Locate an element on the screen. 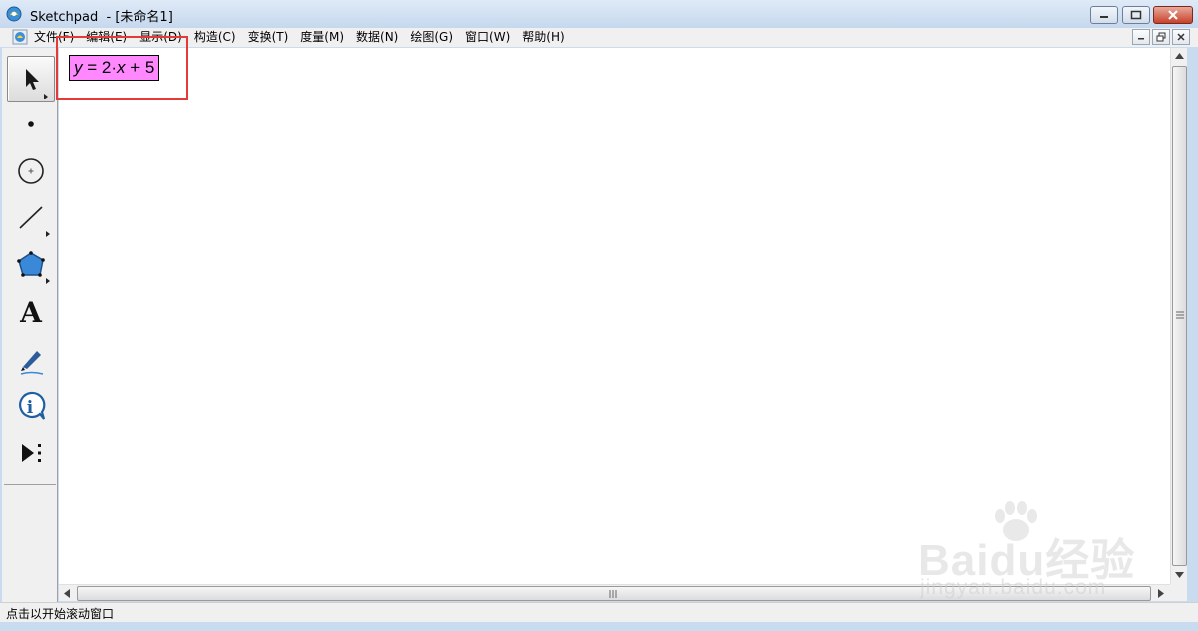  straightedge-tool is located at coordinates (31, 218).